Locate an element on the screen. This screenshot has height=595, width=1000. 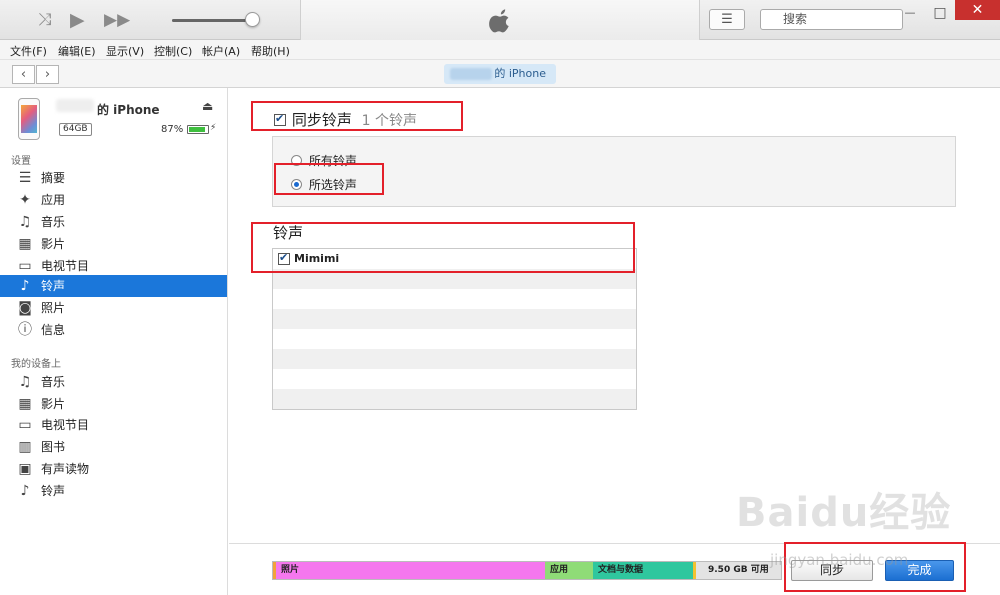
title-bar: ⤨ ▶ ▶▶ ☰ ⌕ 搜索 — □ ✕ is located at coordinates (500, 20).